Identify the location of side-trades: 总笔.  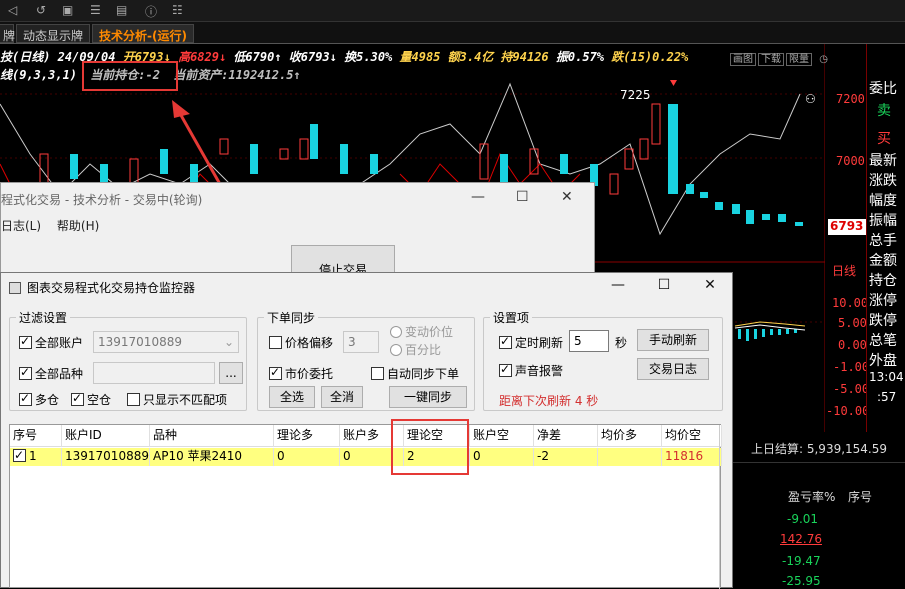
(883, 341).